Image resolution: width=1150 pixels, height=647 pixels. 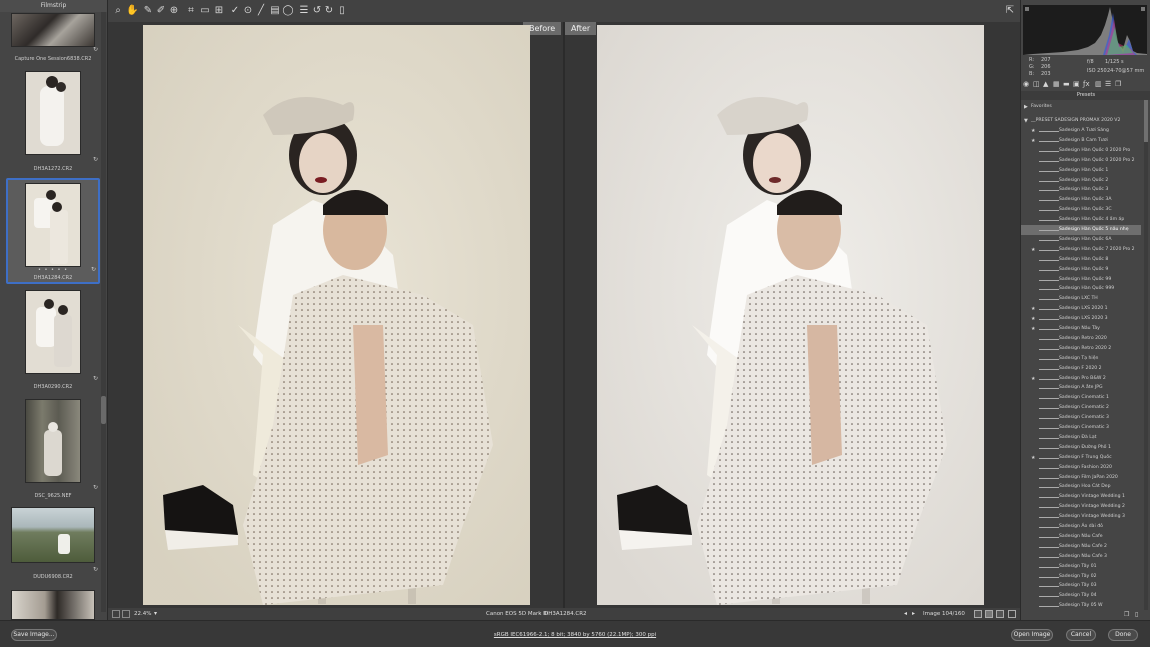 What do you see at coordinates (1081, 107) in the screenshot?
I see `favorites-folder: ▶ Favorites` at bounding box center [1081, 107].